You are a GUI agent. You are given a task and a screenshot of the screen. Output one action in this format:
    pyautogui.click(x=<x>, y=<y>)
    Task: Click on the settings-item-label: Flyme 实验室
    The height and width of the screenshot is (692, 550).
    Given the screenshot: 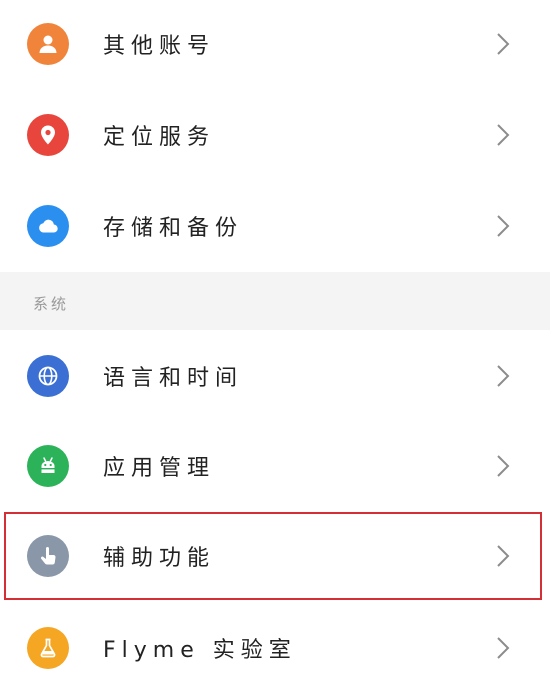 What is the action you would take?
    pyautogui.click(x=200, y=650)
    